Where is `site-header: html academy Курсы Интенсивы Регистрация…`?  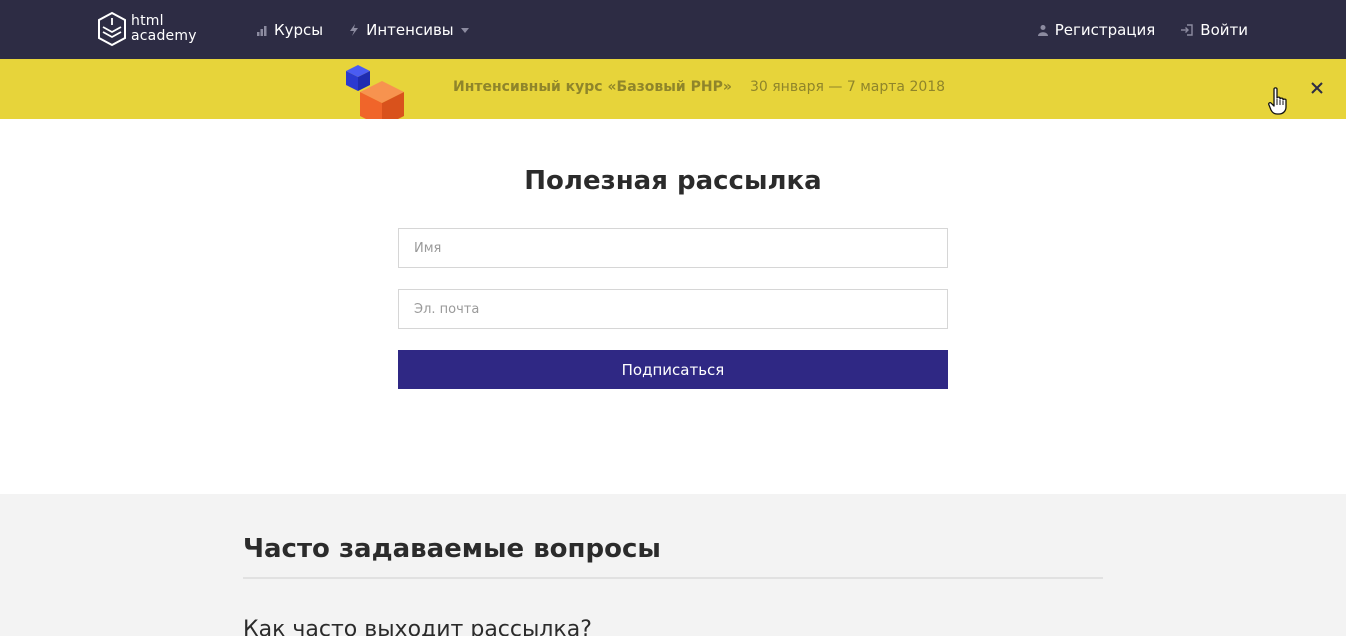 site-header: html academy Курсы Интенсивы Регистрация… is located at coordinates (673, 29).